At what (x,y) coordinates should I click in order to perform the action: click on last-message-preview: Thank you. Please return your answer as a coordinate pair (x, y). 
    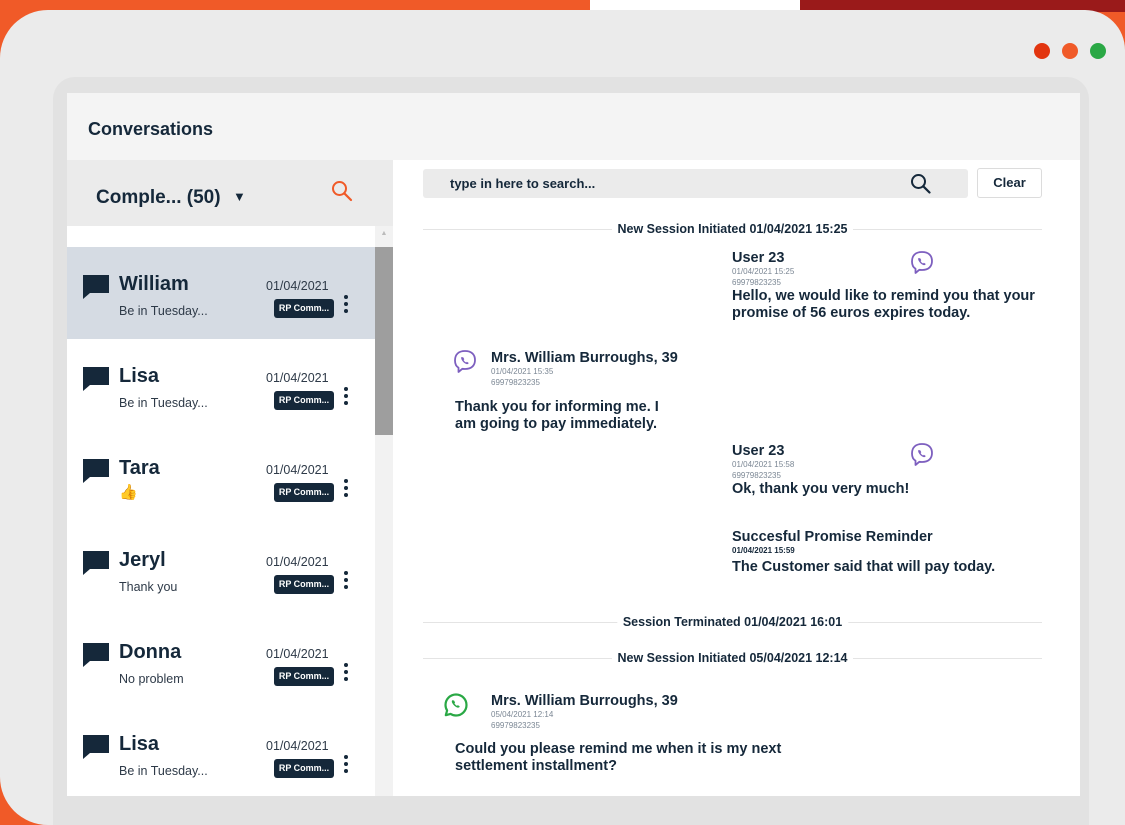
    Looking at the image, I should click on (148, 587).